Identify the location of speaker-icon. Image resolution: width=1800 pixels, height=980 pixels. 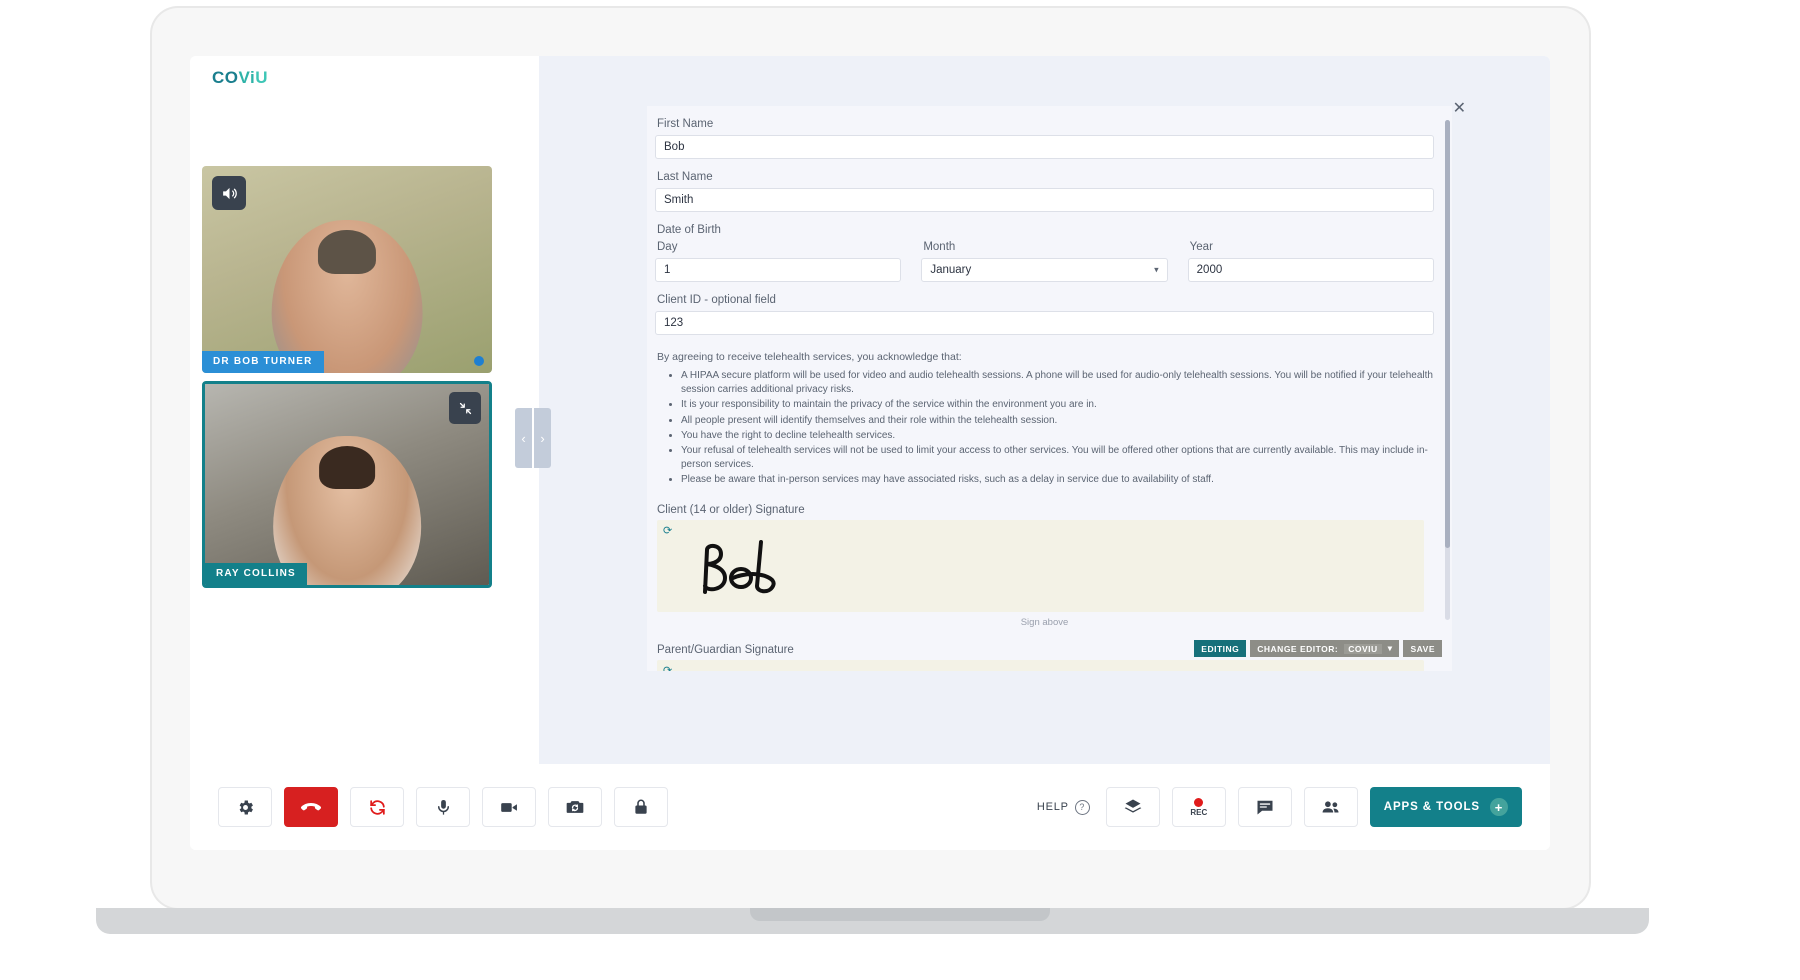
(229, 193).